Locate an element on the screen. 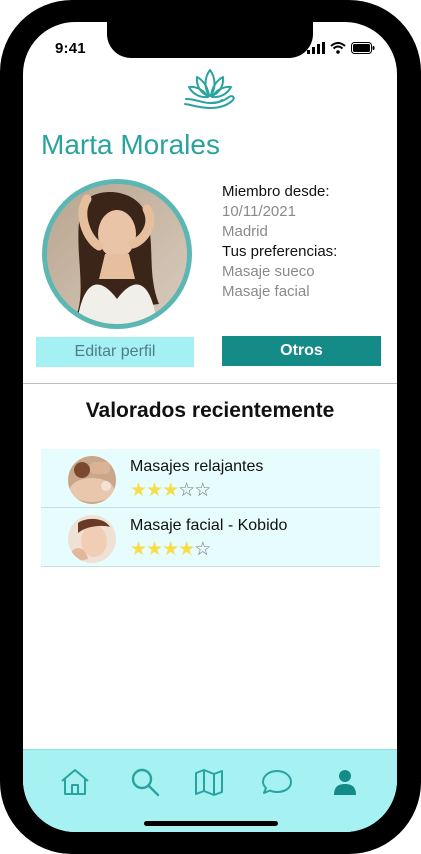 This screenshot has height=854, width=421. rating-stars: ★★★☆☆ is located at coordinates (170, 490).